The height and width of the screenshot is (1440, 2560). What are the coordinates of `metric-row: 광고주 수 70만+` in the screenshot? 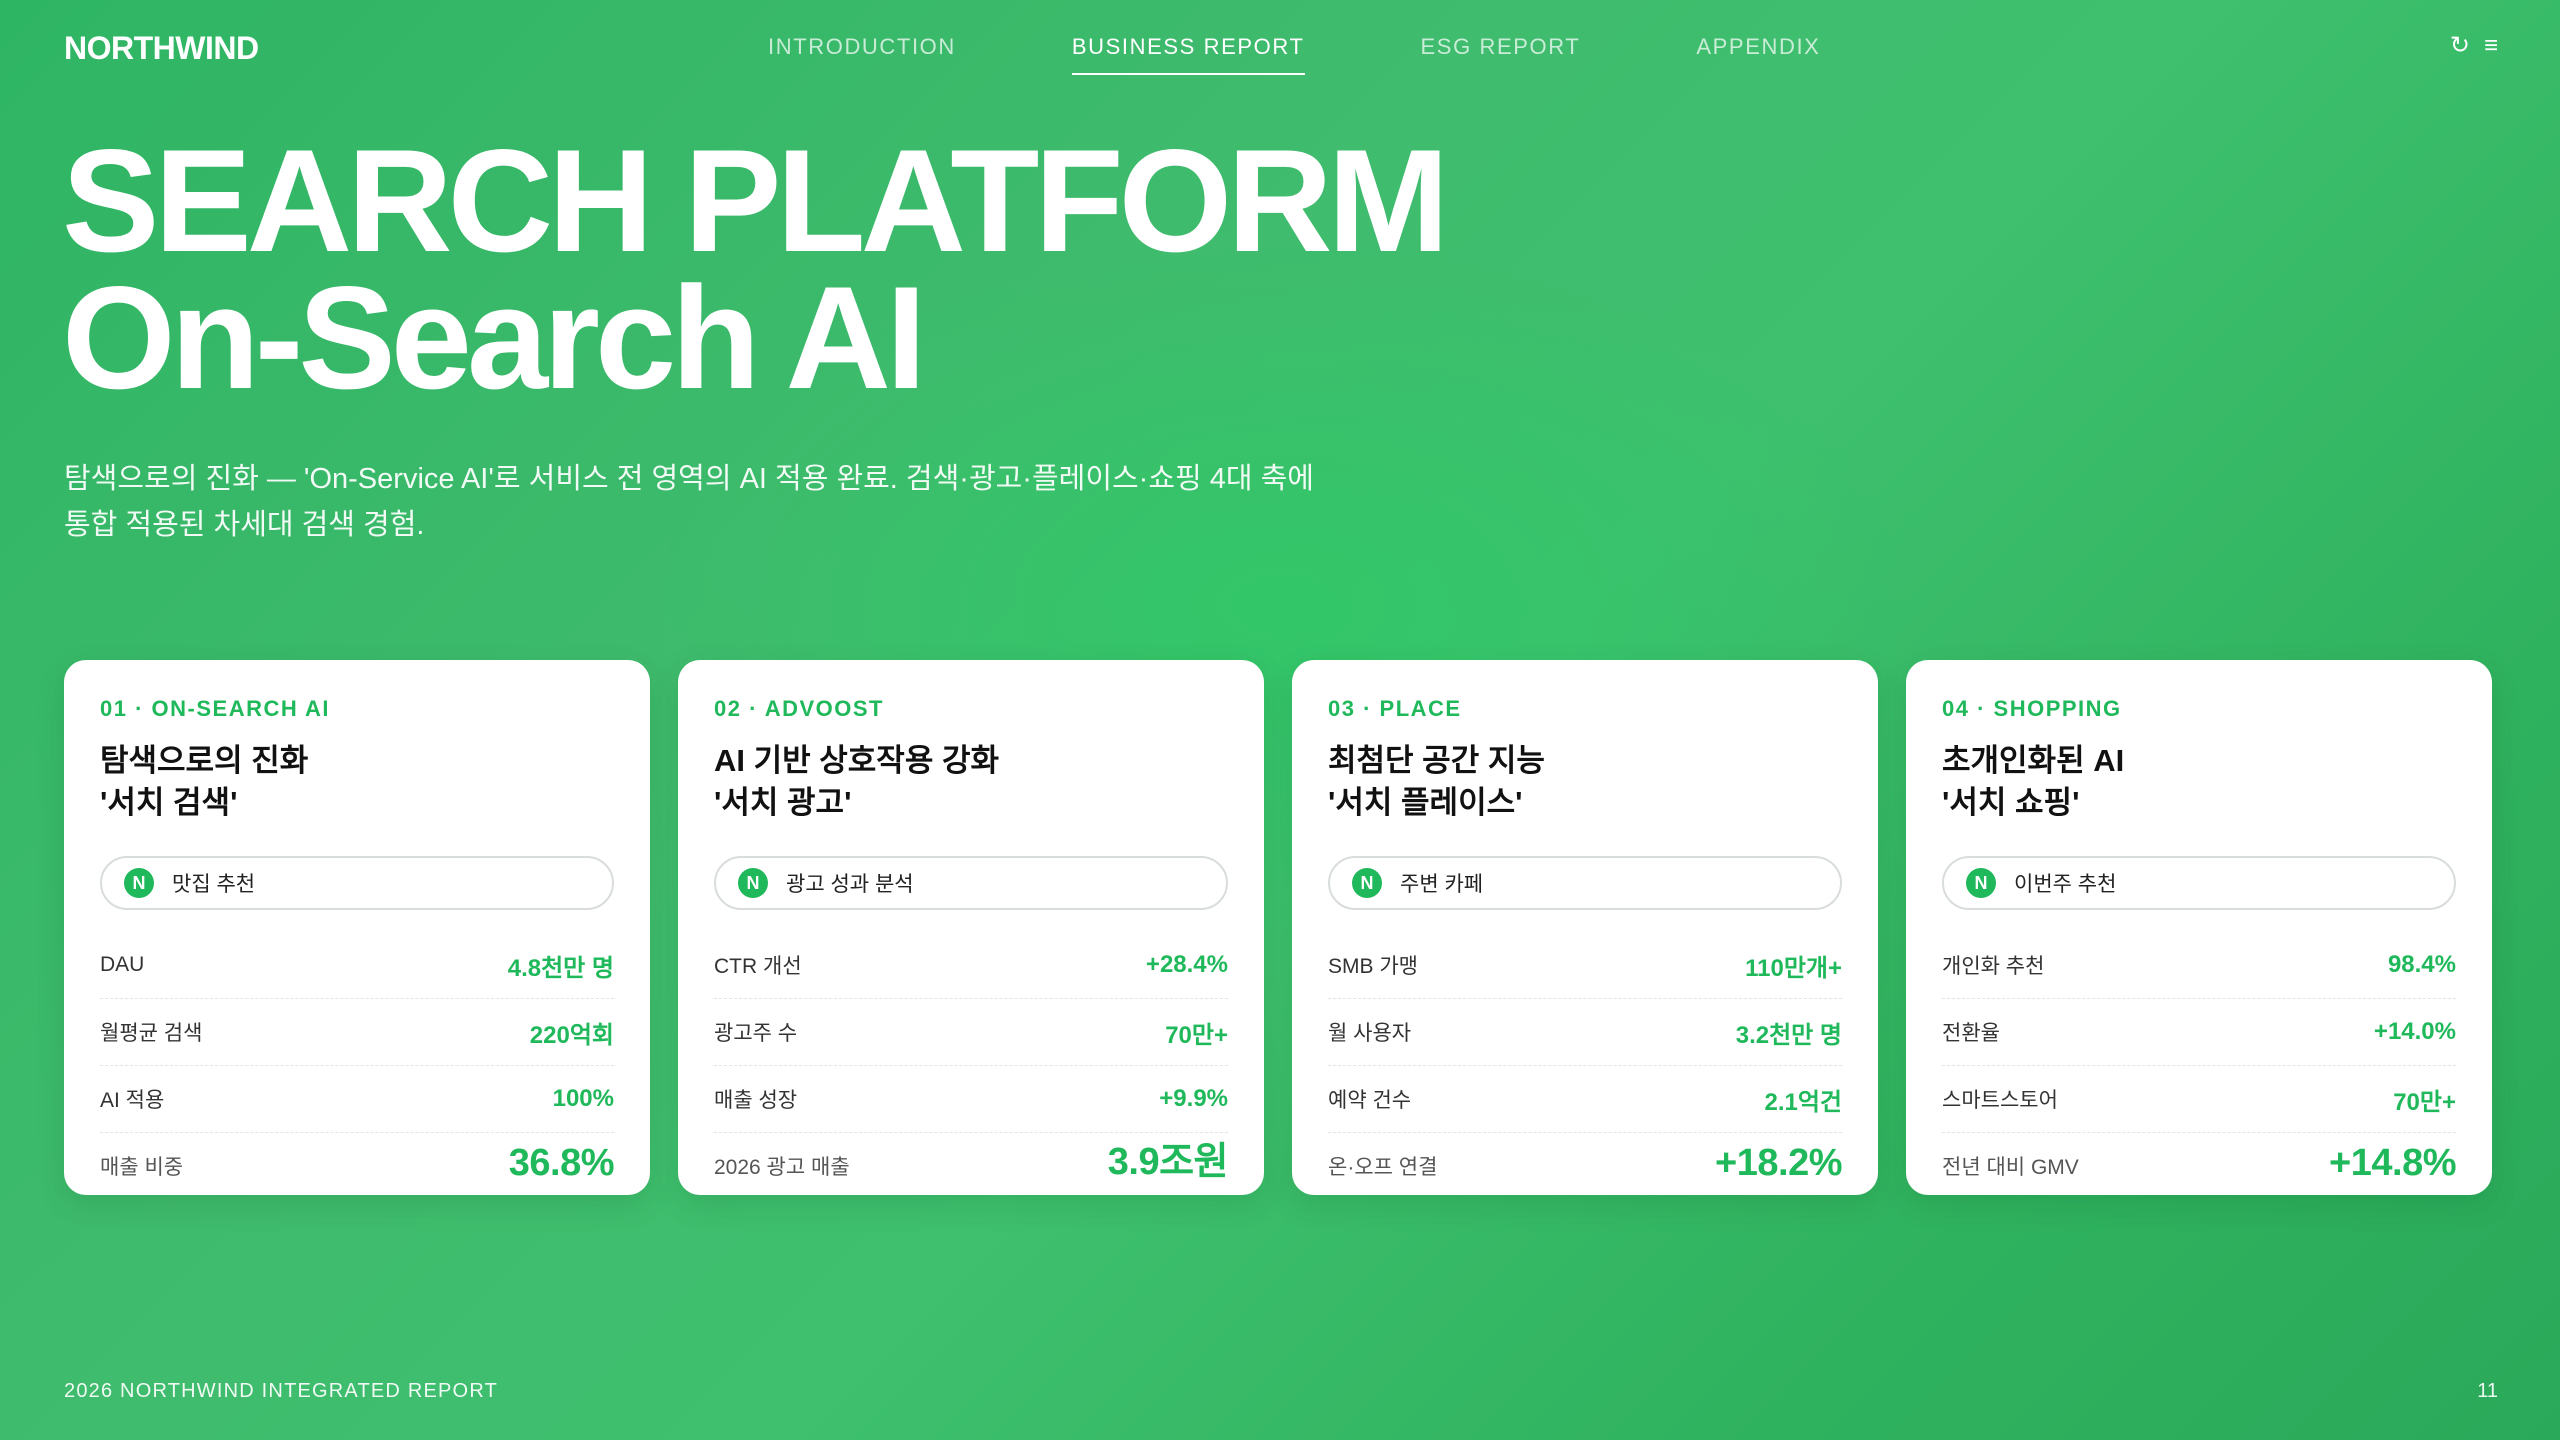 It's located at (971, 1032).